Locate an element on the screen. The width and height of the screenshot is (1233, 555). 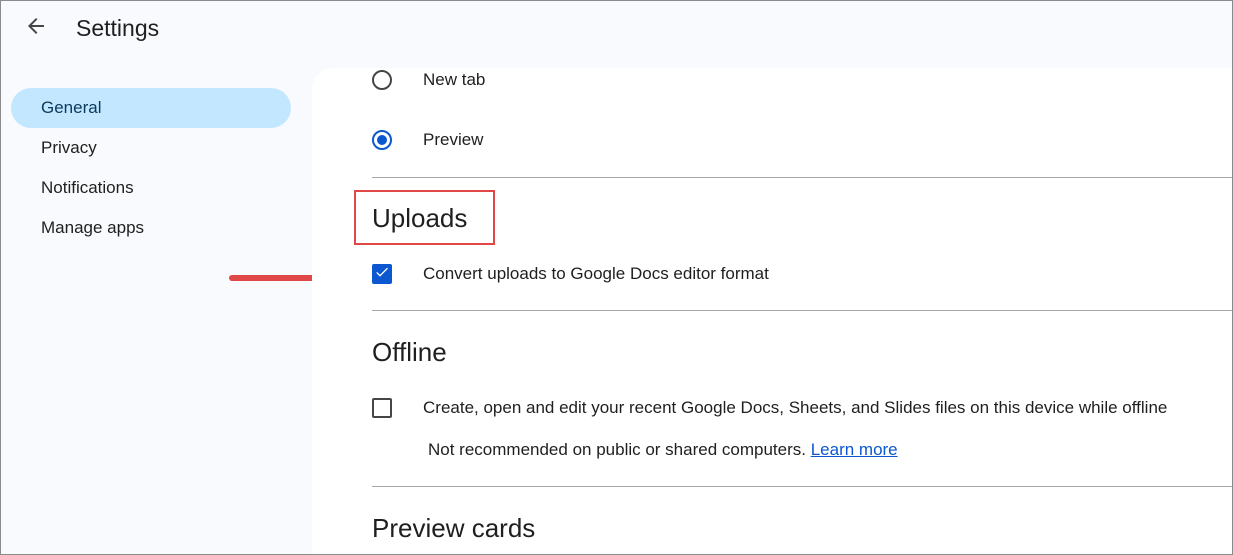
convert-uploads-checkbox is located at coordinates (382, 274).